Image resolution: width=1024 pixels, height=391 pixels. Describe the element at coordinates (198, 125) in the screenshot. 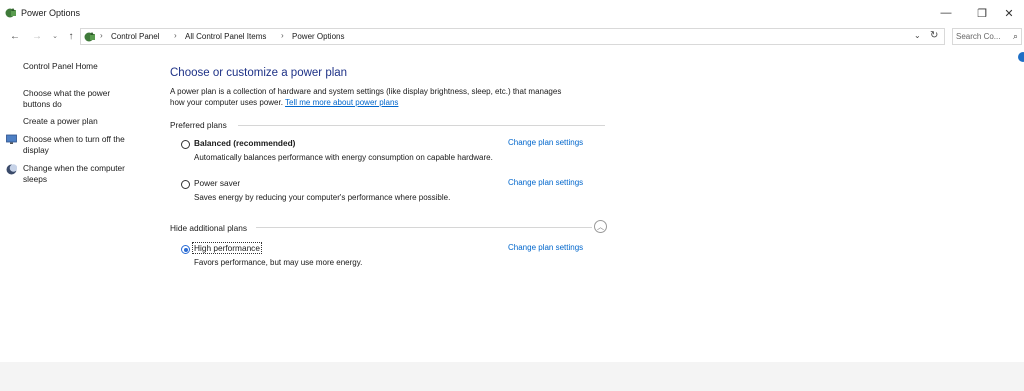

I see `preferred-plans-label: Preferred plans` at that location.